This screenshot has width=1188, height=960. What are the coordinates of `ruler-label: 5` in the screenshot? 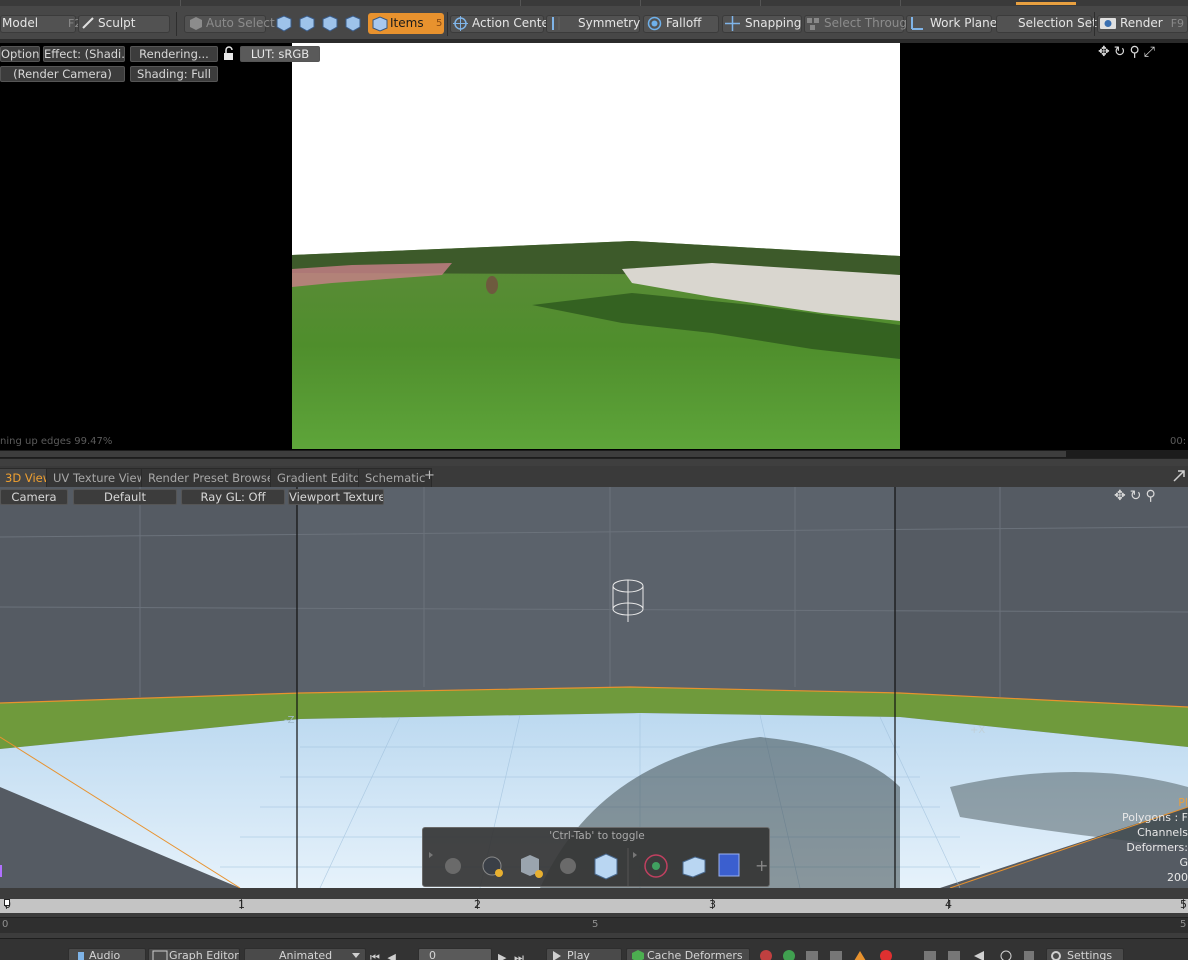 It's located at (1183, 904).